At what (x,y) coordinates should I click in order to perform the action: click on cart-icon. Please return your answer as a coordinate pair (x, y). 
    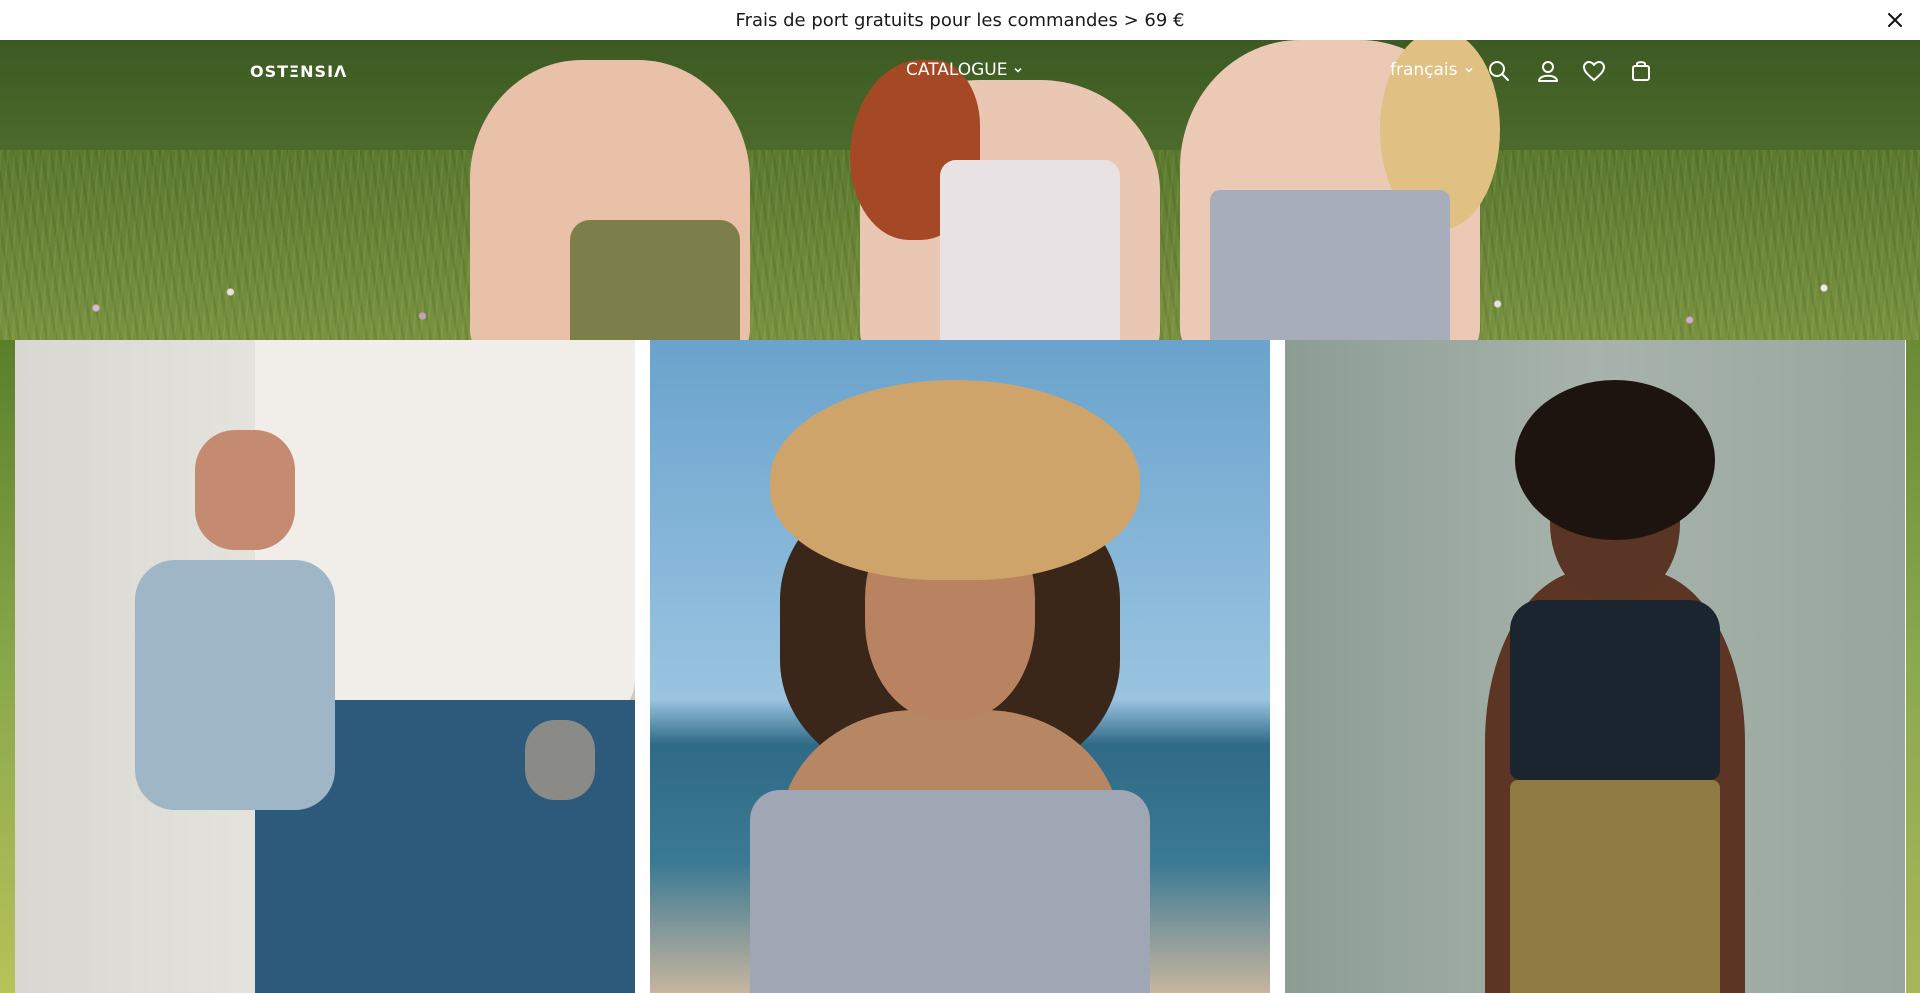
    Looking at the image, I should click on (1641, 71).